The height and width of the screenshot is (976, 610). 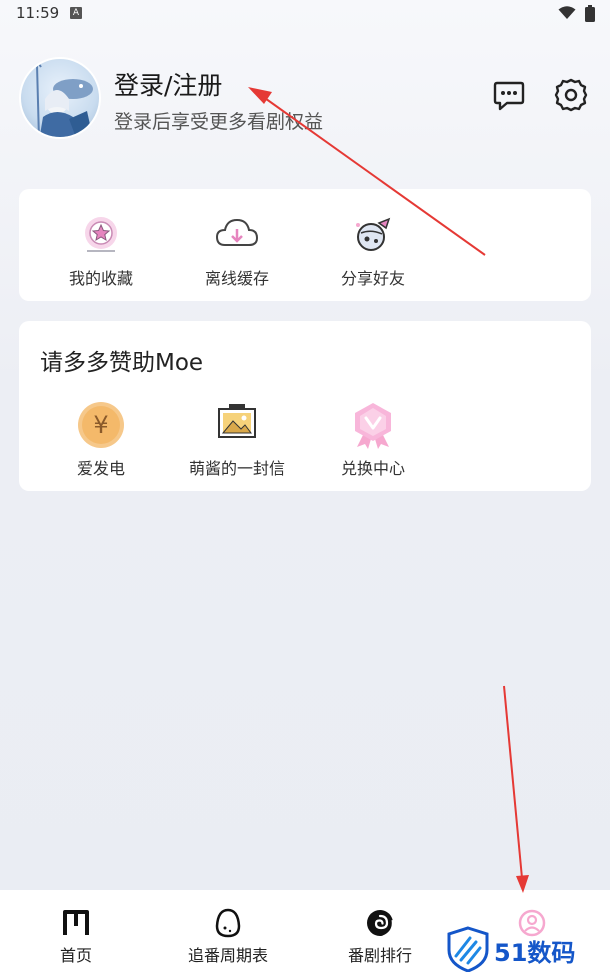 What do you see at coordinates (372, 278) in the screenshot?
I see `share-friends-label: 分享好友` at bounding box center [372, 278].